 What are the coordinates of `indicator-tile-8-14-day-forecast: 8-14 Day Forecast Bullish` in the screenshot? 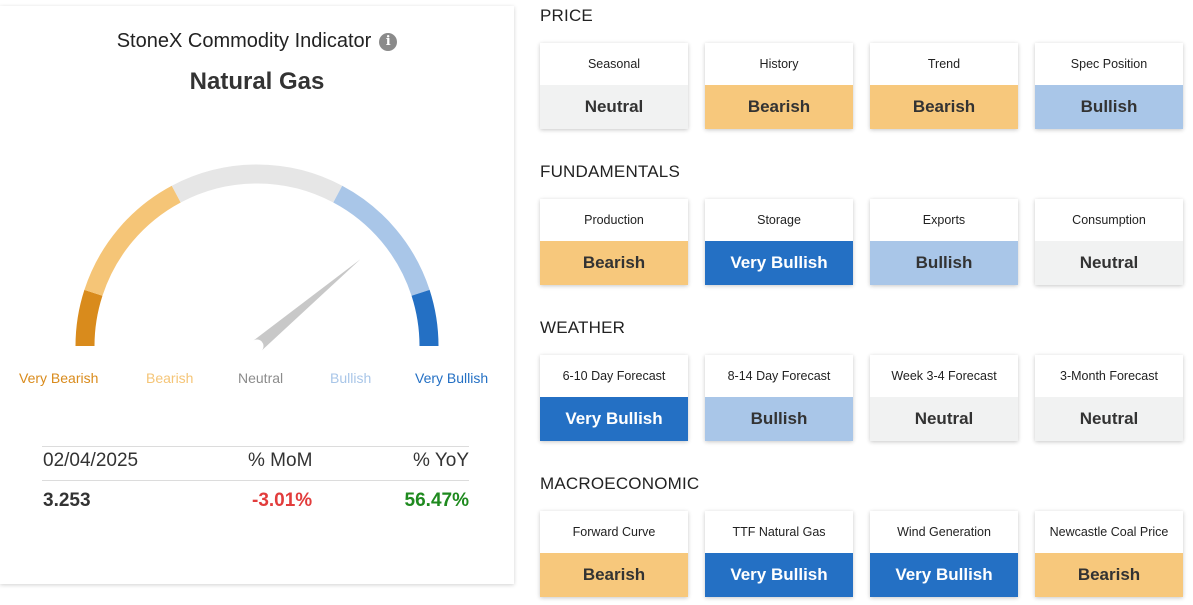 It's located at (779, 398).